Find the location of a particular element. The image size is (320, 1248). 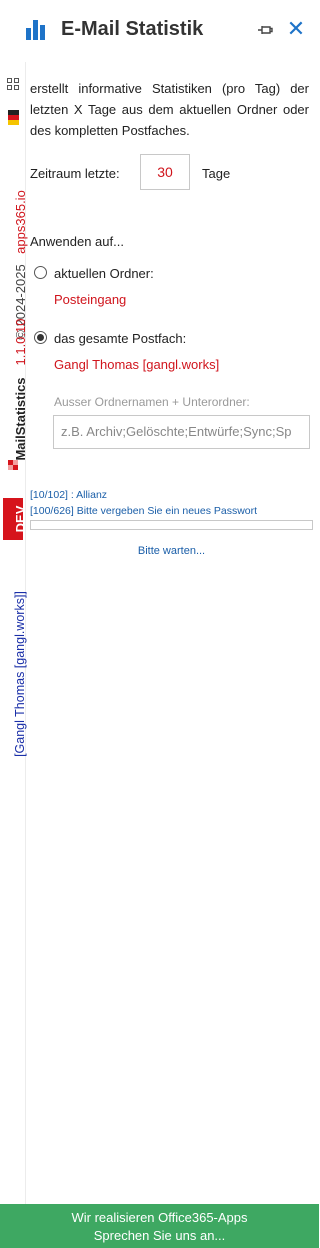

option-mailbox-value: Gangl Thomas [gangl.works] is located at coordinates (137, 364).